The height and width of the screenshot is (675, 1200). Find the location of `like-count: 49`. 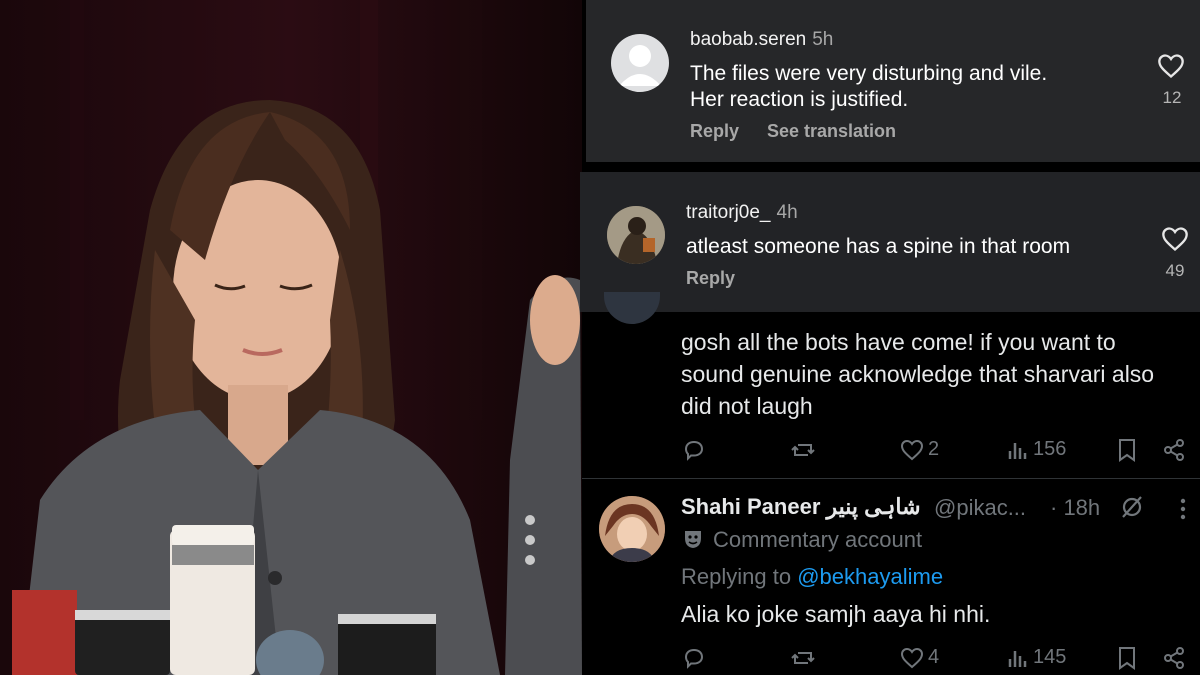

like-count: 49 is located at coordinates (1175, 270).